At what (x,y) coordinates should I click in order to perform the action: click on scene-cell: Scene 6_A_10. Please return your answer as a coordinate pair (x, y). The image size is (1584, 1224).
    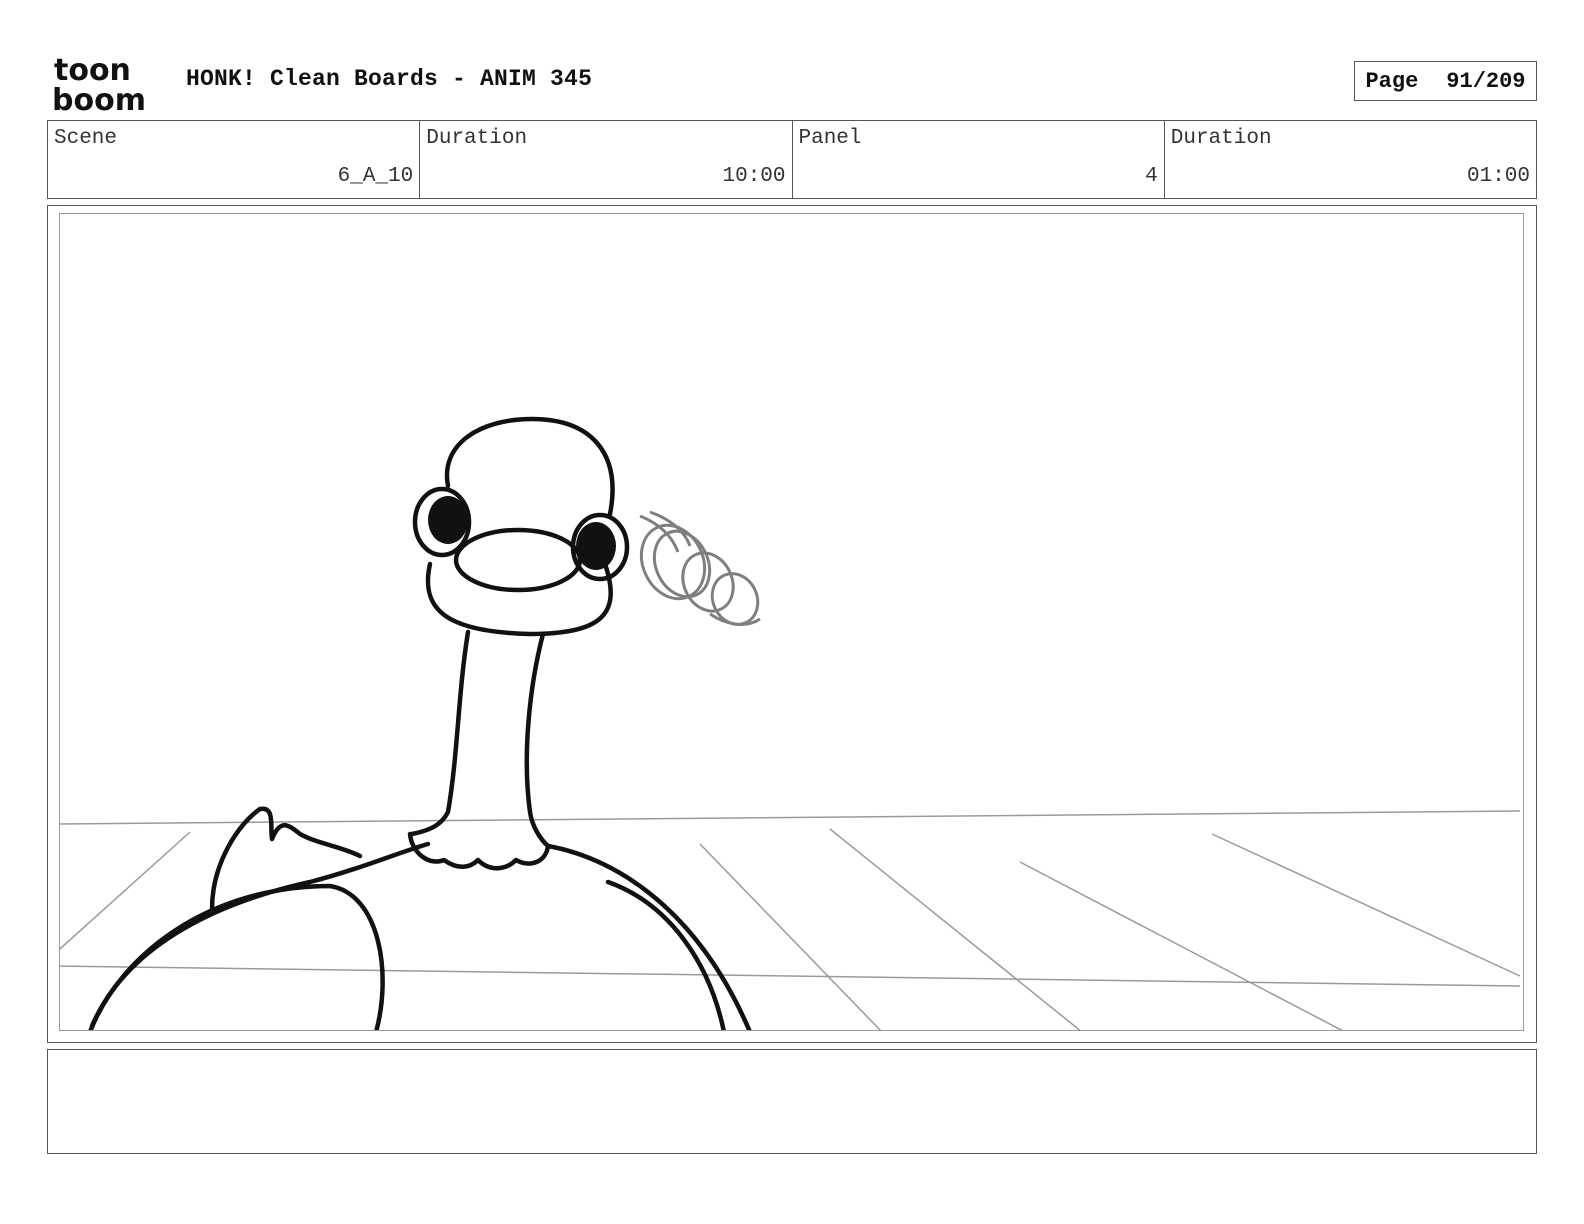
    Looking at the image, I should click on (234, 159).